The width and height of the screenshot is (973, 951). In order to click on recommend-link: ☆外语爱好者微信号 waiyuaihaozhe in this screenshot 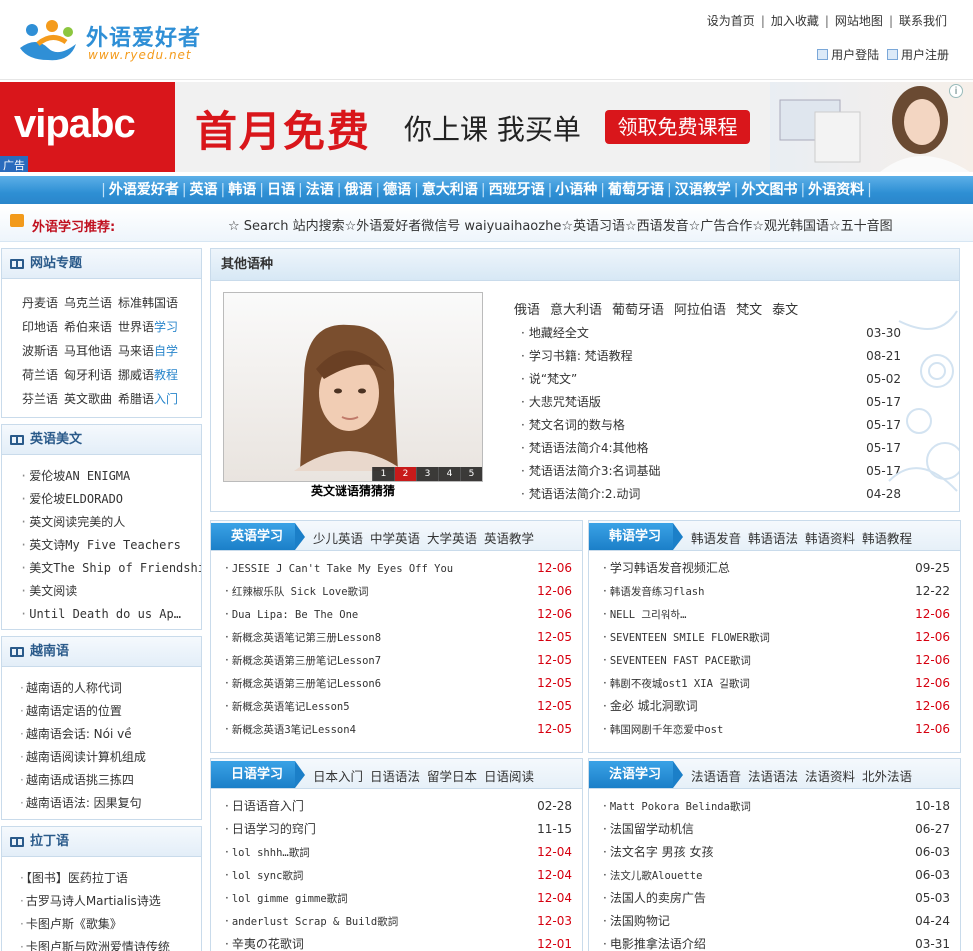, I will do `click(453, 226)`.